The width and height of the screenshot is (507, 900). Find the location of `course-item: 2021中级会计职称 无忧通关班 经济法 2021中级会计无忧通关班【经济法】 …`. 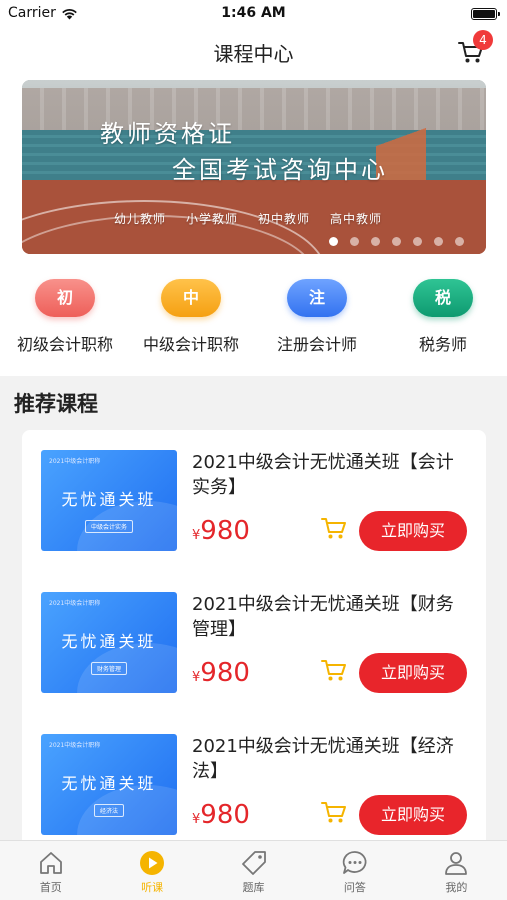

course-item: 2021中级会计职称 无忧通关班 经济法 2021中级会计无忧通关班【经济法】 … is located at coordinates (254, 782).